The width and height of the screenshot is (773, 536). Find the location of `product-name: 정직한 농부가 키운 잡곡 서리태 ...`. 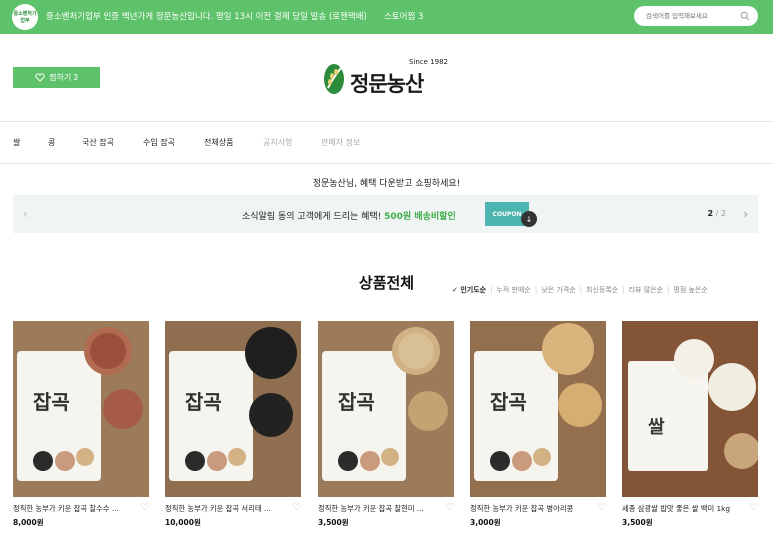

product-name: 정직한 농부가 키운 잡곡 서리태 ... is located at coordinates (226, 509).